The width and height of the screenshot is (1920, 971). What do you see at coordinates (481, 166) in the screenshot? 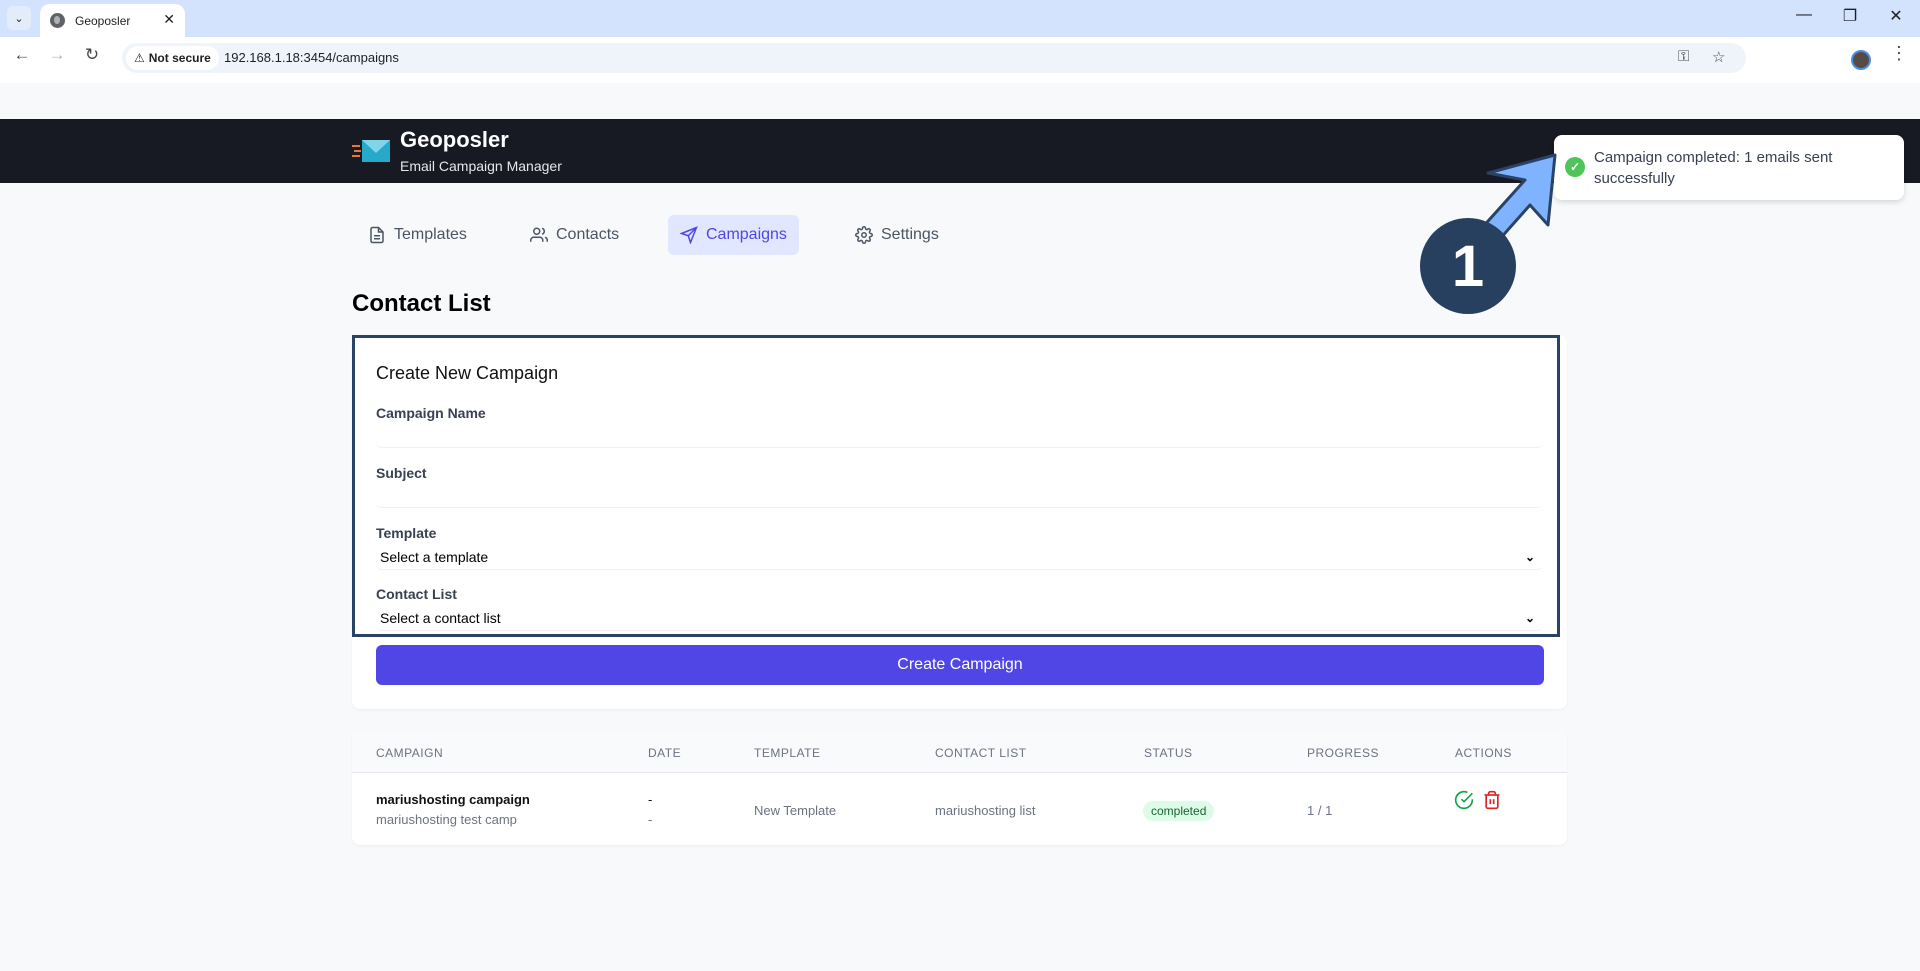
I see `app-subtitle: Email Campaign Manager` at bounding box center [481, 166].